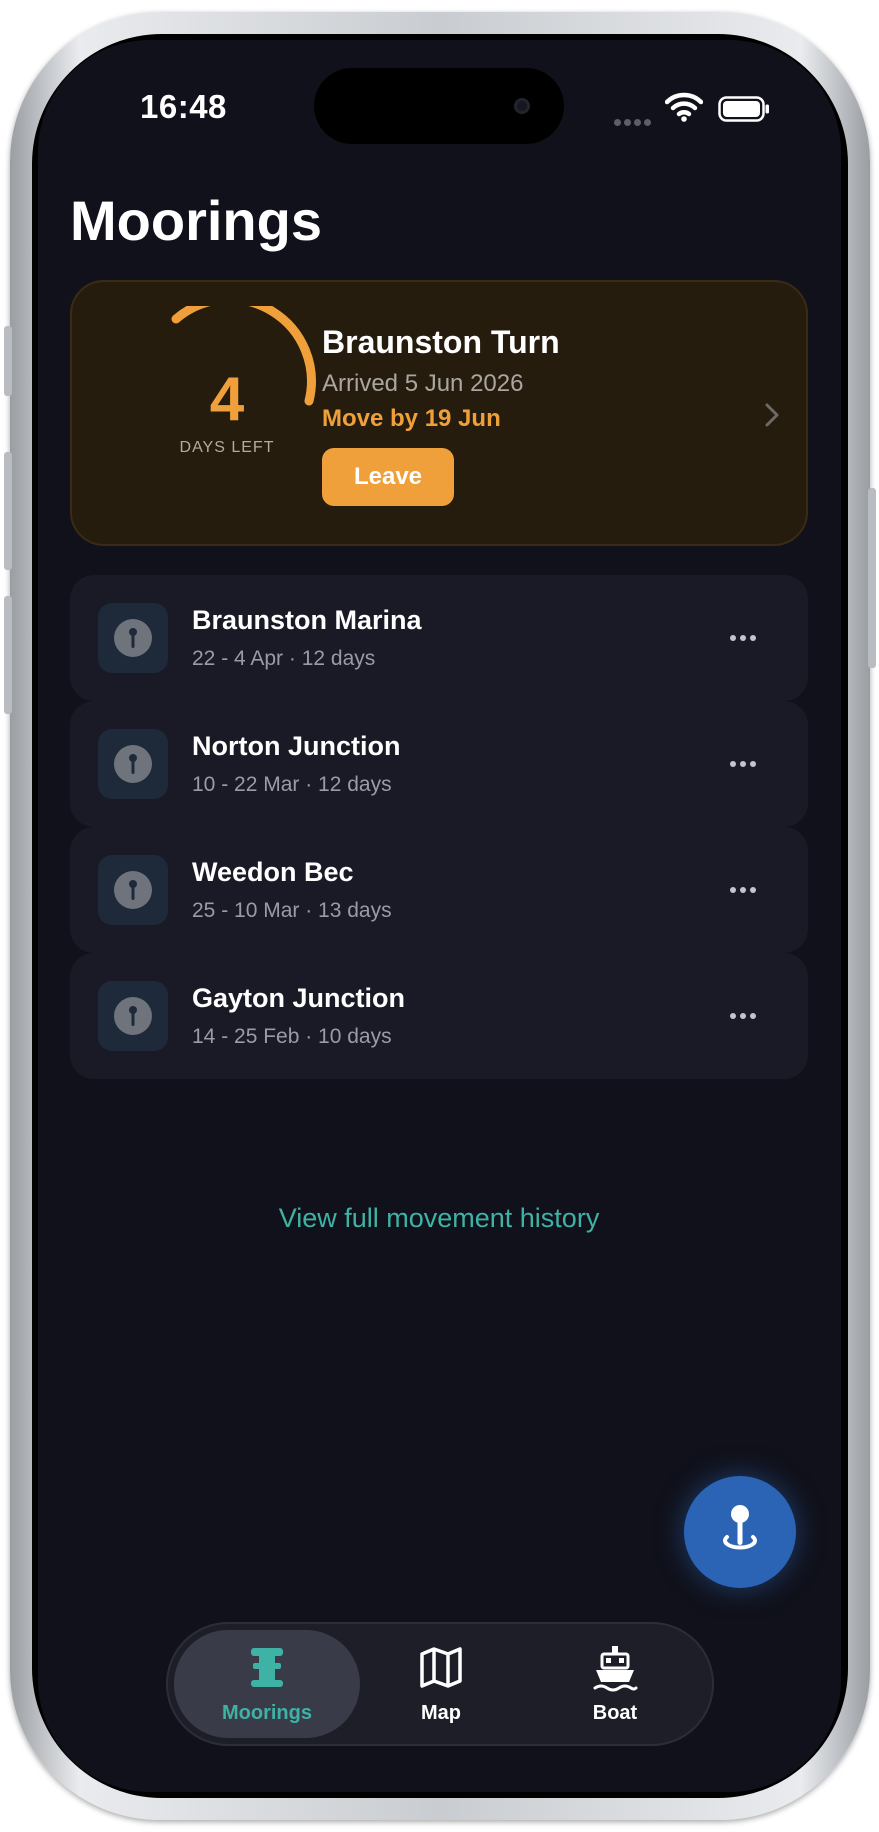 The height and width of the screenshot is (1832, 879). I want to click on leave-button: Leave, so click(388, 477).